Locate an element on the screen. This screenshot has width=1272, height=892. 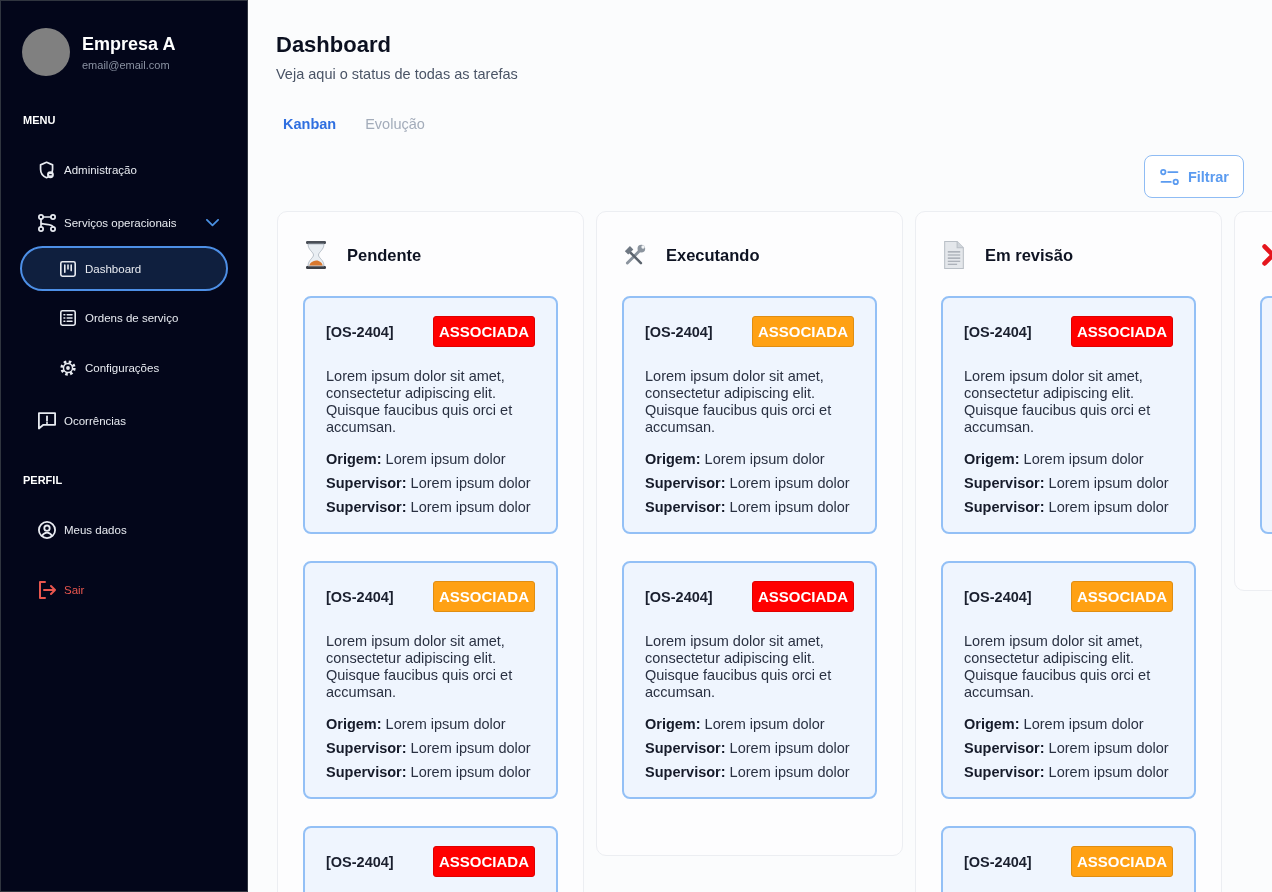
company-name: Empresa A is located at coordinates (129, 44).